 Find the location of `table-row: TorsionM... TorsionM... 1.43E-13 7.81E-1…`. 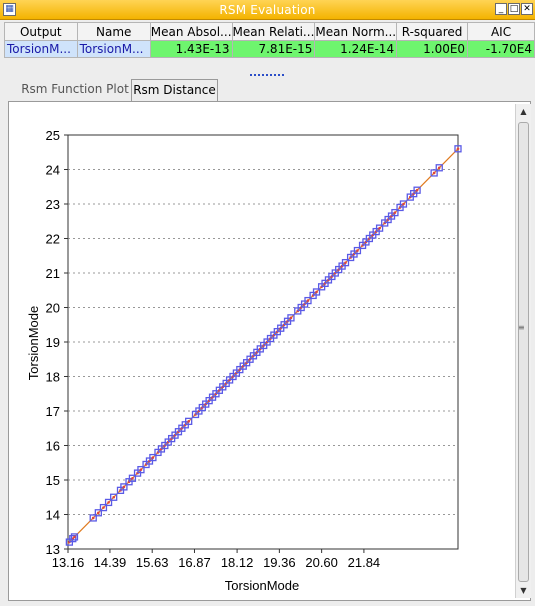

table-row: TorsionM... TorsionM... 1.43E-13 7.81E-1… is located at coordinates (269, 49).